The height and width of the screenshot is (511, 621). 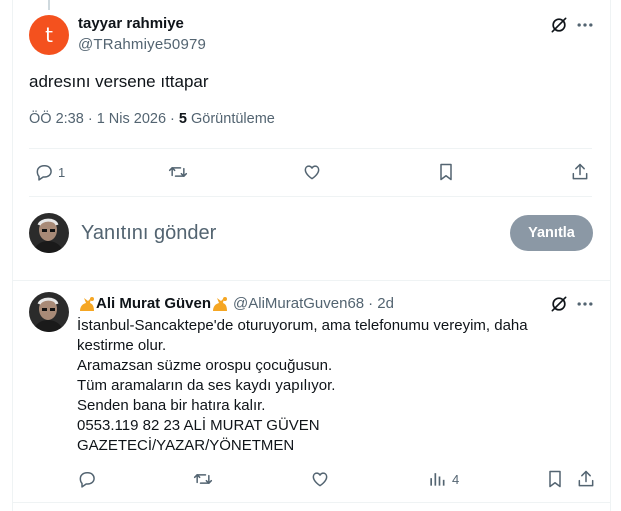 I want to click on comment-share-button, so click(x=586, y=479).